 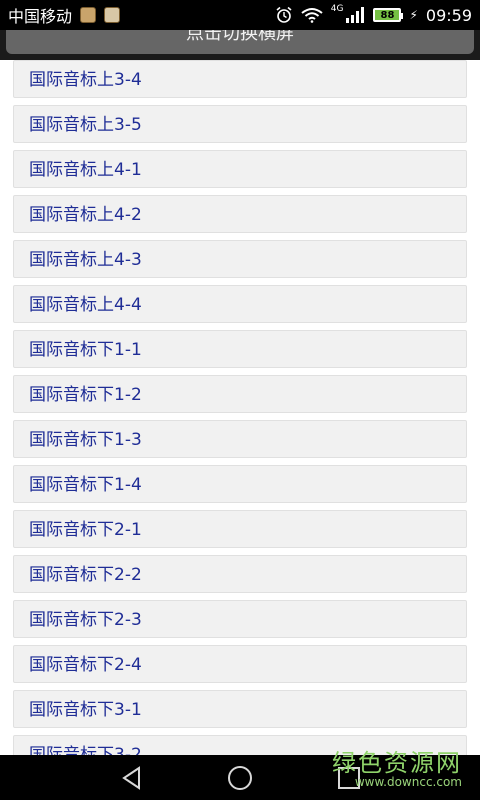 What do you see at coordinates (85, 80) in the screenshot?
I see `list-item-link: 国际音标上3-4` at bounding box center [85, 80].